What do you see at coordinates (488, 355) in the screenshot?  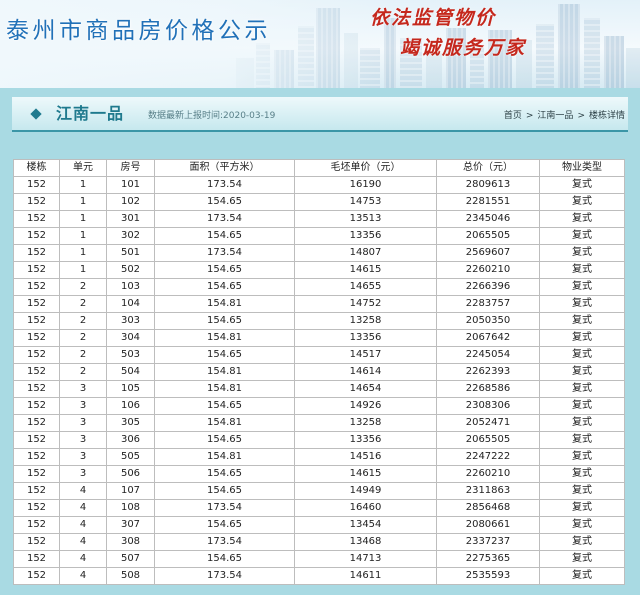 I see `cell-total-price: 2245054` at bounding box center [488, 355].